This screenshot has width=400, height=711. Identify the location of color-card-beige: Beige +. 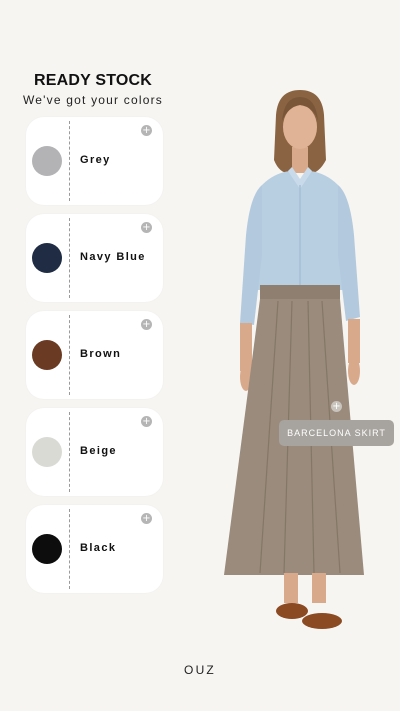
(94, 452).